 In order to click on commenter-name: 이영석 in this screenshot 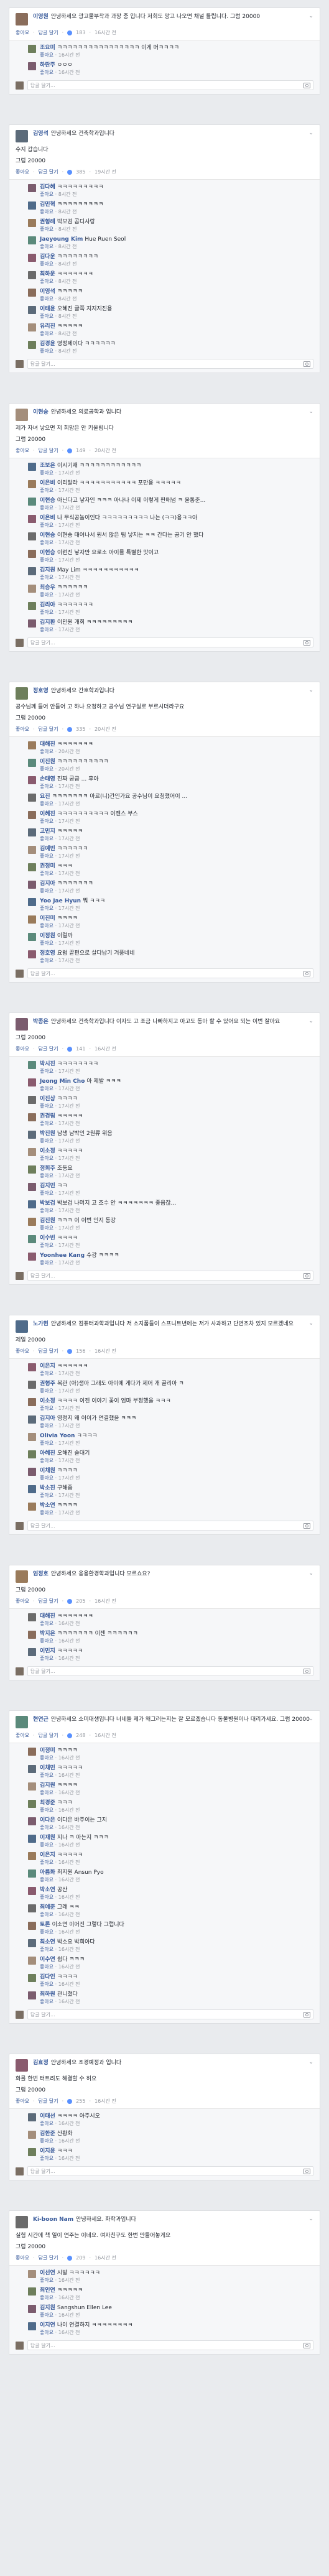, I will do `click(48, 292)`.